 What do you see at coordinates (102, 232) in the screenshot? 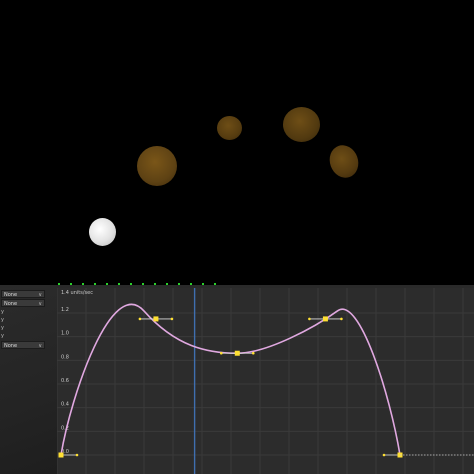
I see `ball-white` at bounding box center [102, 232].